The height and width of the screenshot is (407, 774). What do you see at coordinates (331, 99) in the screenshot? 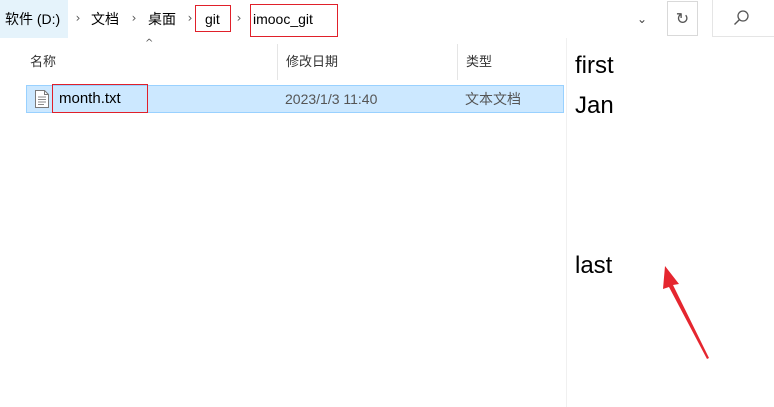
I see `file-modified-date: 2023/1/3 11:40` at bounding box center [331, 99].